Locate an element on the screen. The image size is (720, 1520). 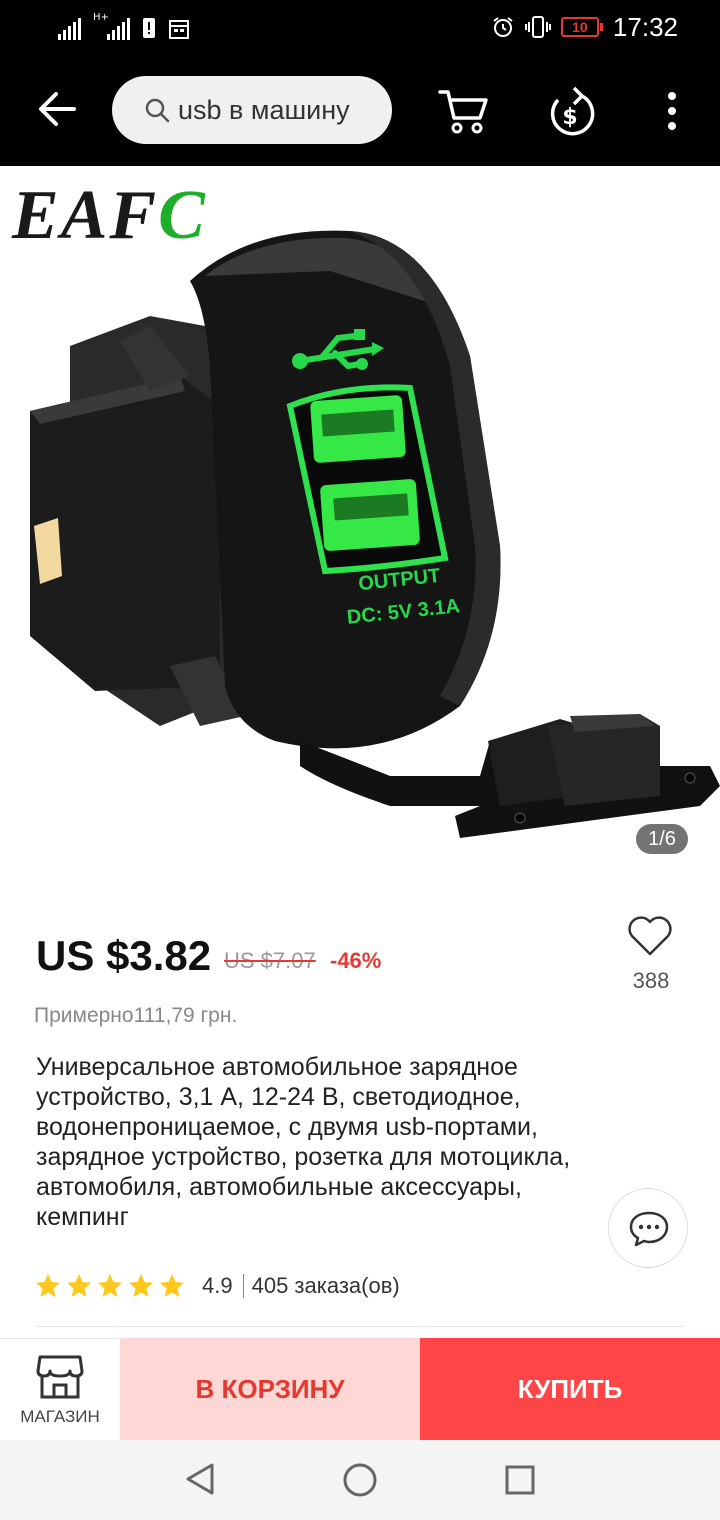
star-rating is located at coordinates (110, 1286).